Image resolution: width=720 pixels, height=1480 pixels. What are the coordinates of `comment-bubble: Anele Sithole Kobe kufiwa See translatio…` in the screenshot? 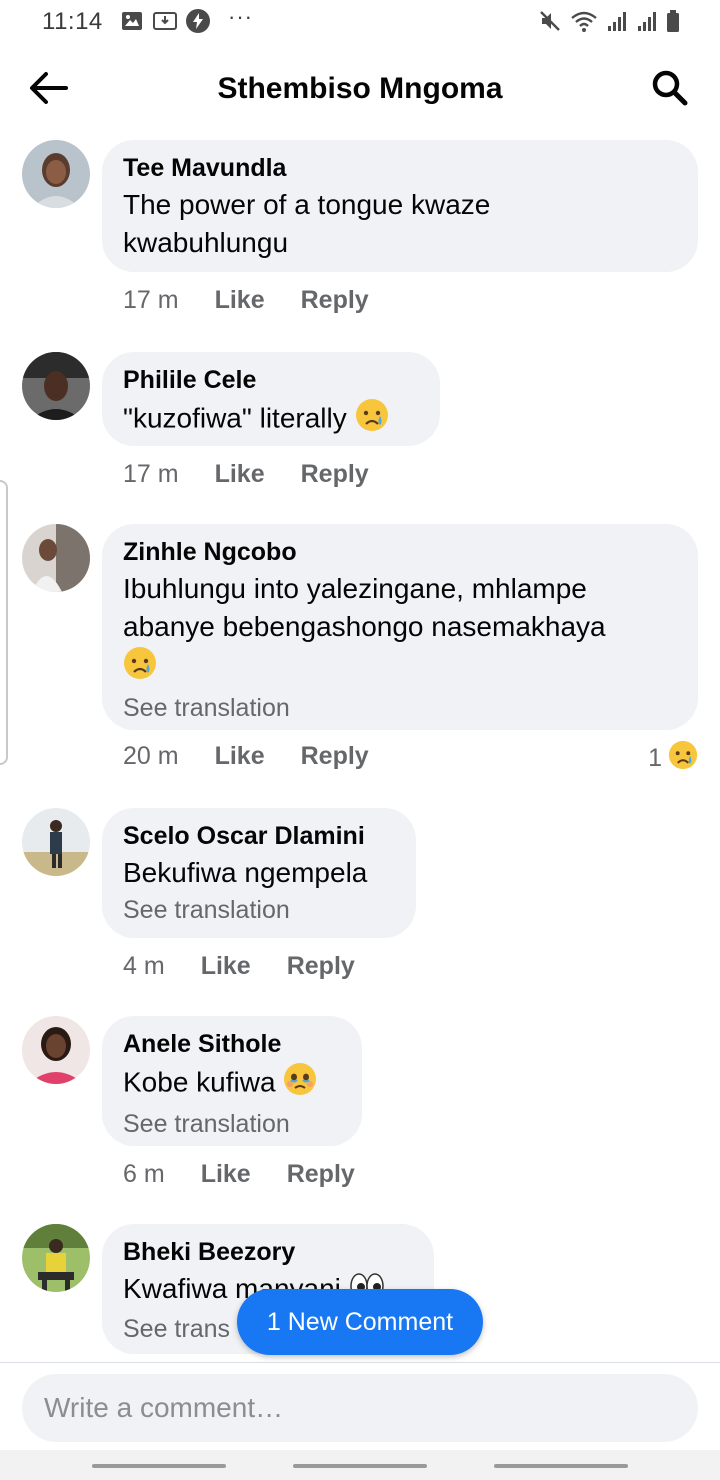 It's located at (232, 1081).